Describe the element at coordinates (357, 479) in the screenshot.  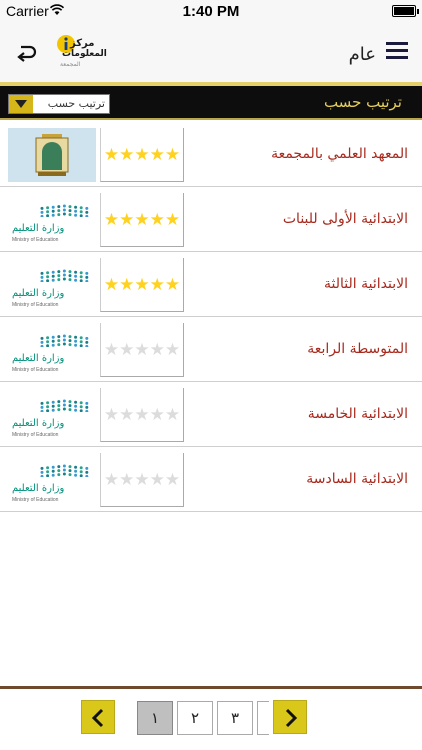
I see `school-name: الابتدائية السادسة` at that location.